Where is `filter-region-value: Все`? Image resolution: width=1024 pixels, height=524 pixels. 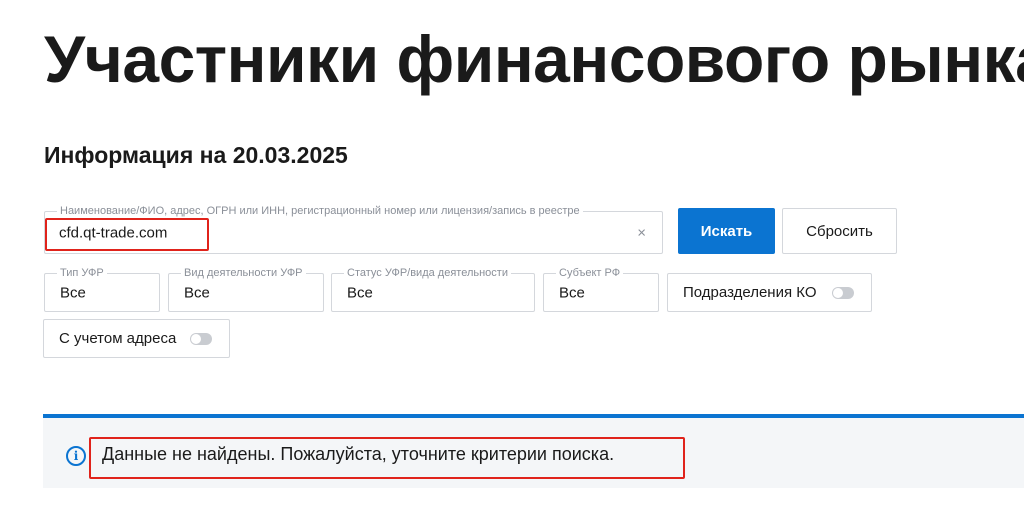
filter-region-value: Все is located at coordinates (572, 292).